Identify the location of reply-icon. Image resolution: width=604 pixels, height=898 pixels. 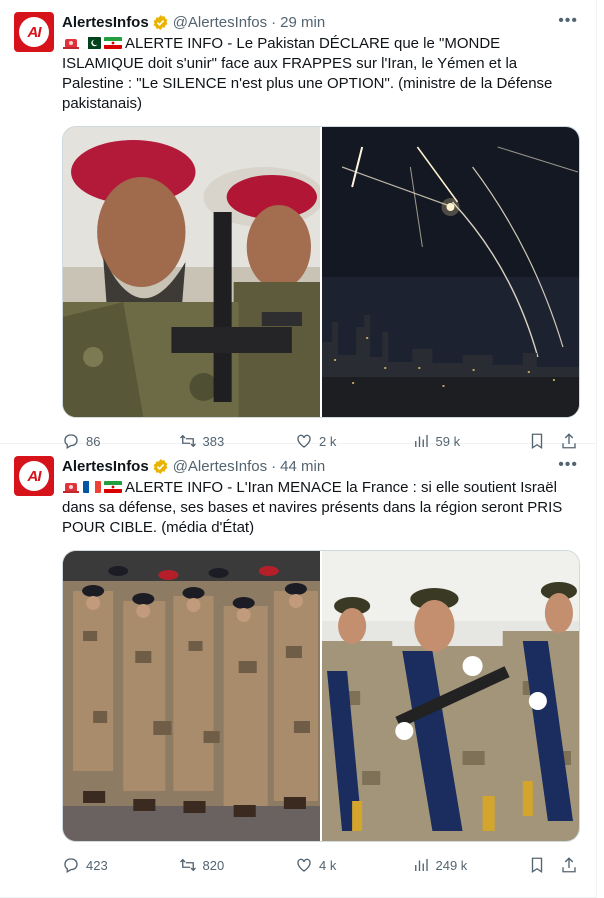
(71, 865).